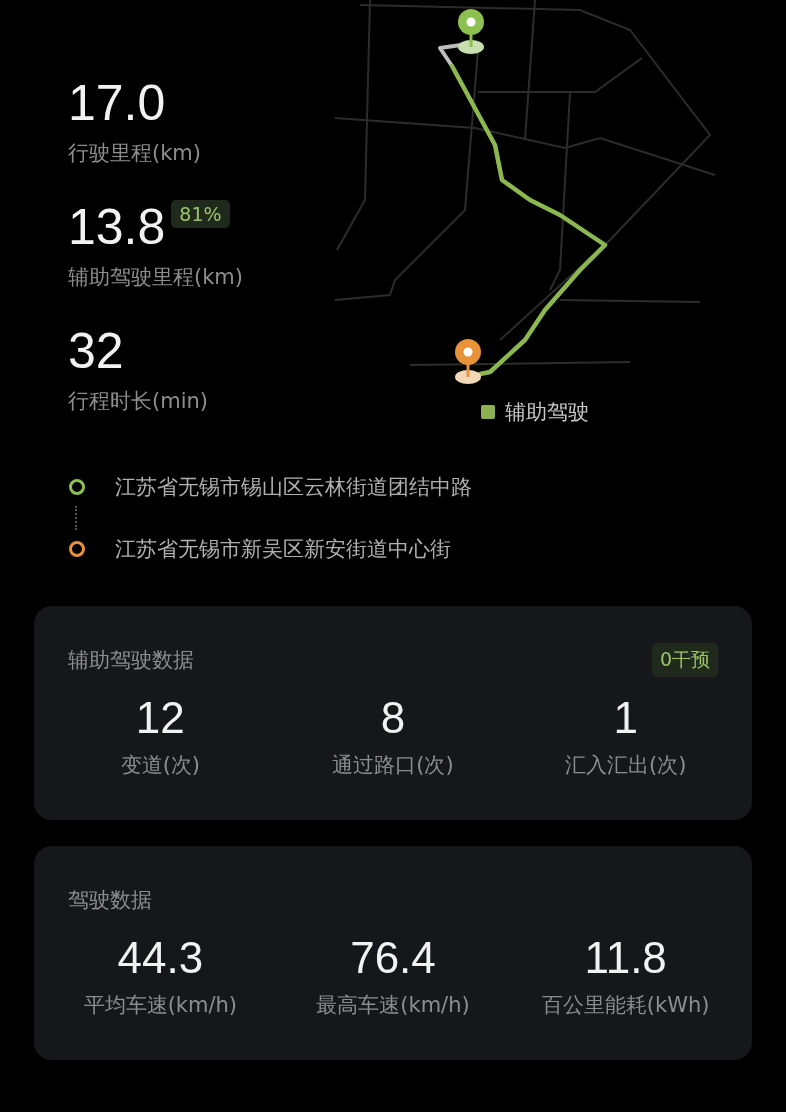  What do you see at coordinates (293, 487) in the screenshot?
I see `address-text: 江苏省无锡市锡山区云林街道团结中路` at bounding box center [293, 487].